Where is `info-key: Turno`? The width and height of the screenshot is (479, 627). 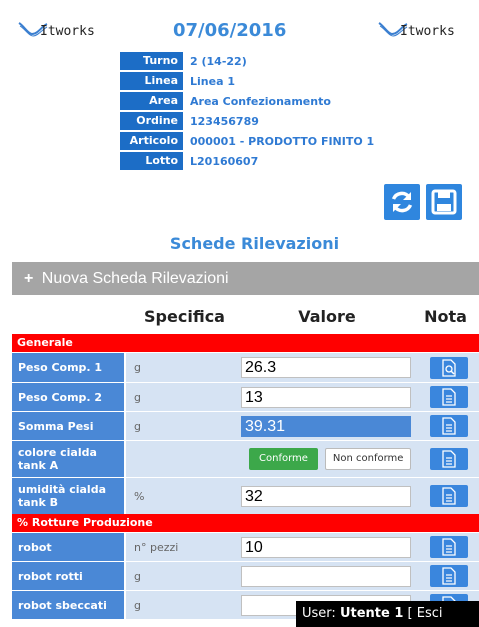
info-key: Turno is located at coordinates (151, 61).